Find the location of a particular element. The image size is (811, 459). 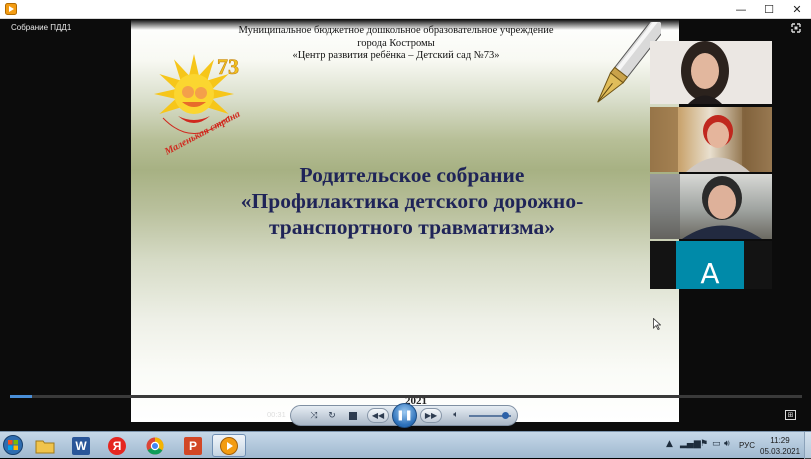

next-button: ▶▶ is located at coordinates (431, 415).